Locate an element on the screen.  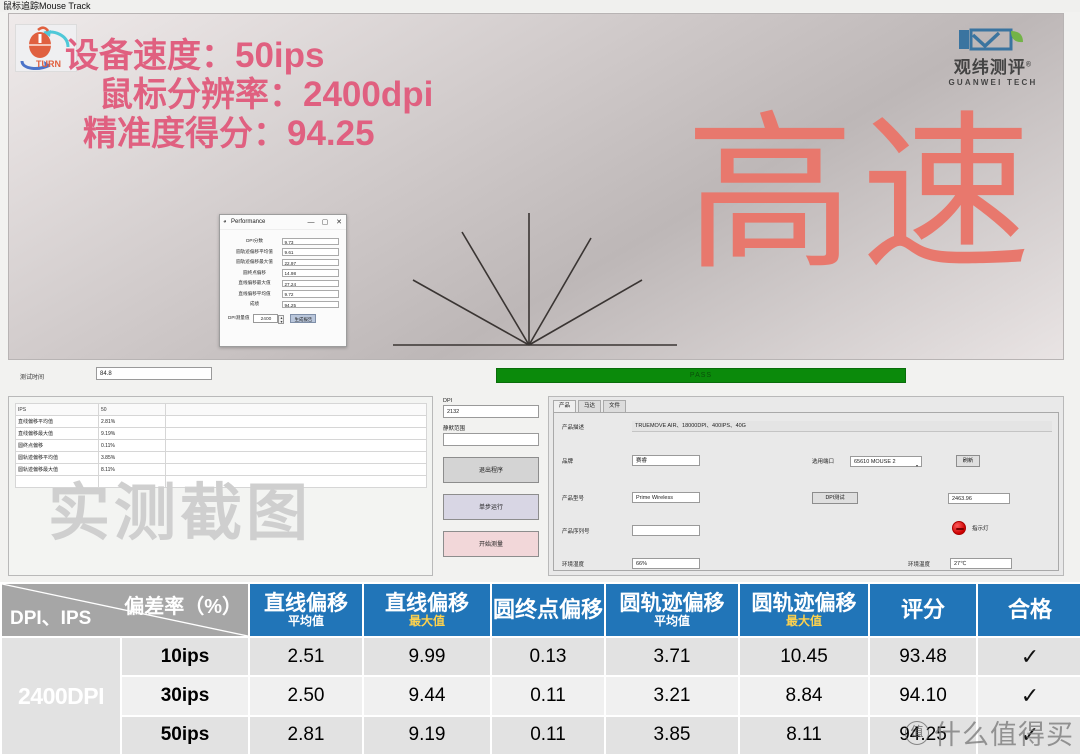
headline-speed-value: 50ips is located at coordinates (280, 55).